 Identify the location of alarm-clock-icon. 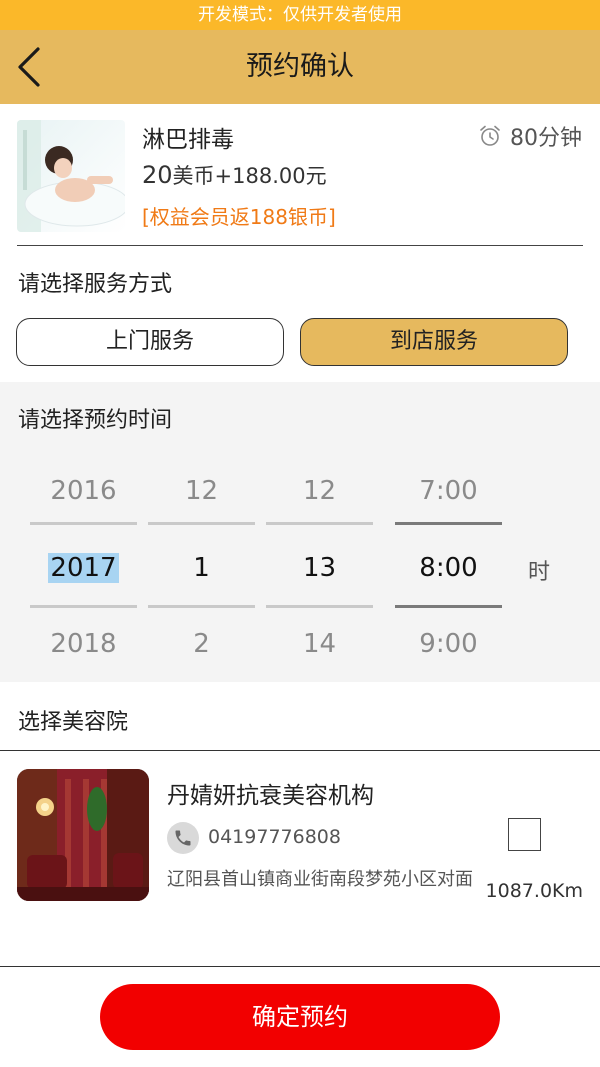
(490, 135).